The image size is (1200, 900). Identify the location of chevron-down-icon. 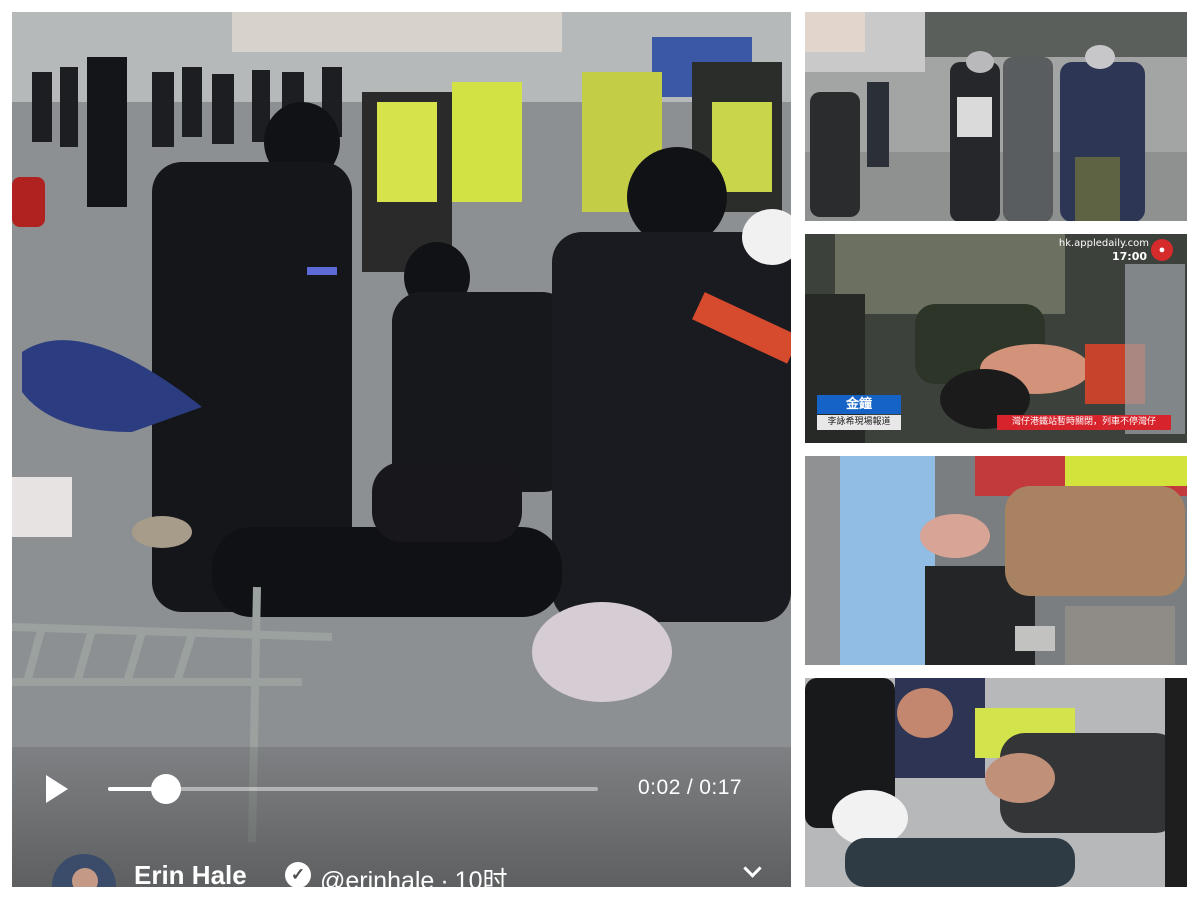
(752, 868).